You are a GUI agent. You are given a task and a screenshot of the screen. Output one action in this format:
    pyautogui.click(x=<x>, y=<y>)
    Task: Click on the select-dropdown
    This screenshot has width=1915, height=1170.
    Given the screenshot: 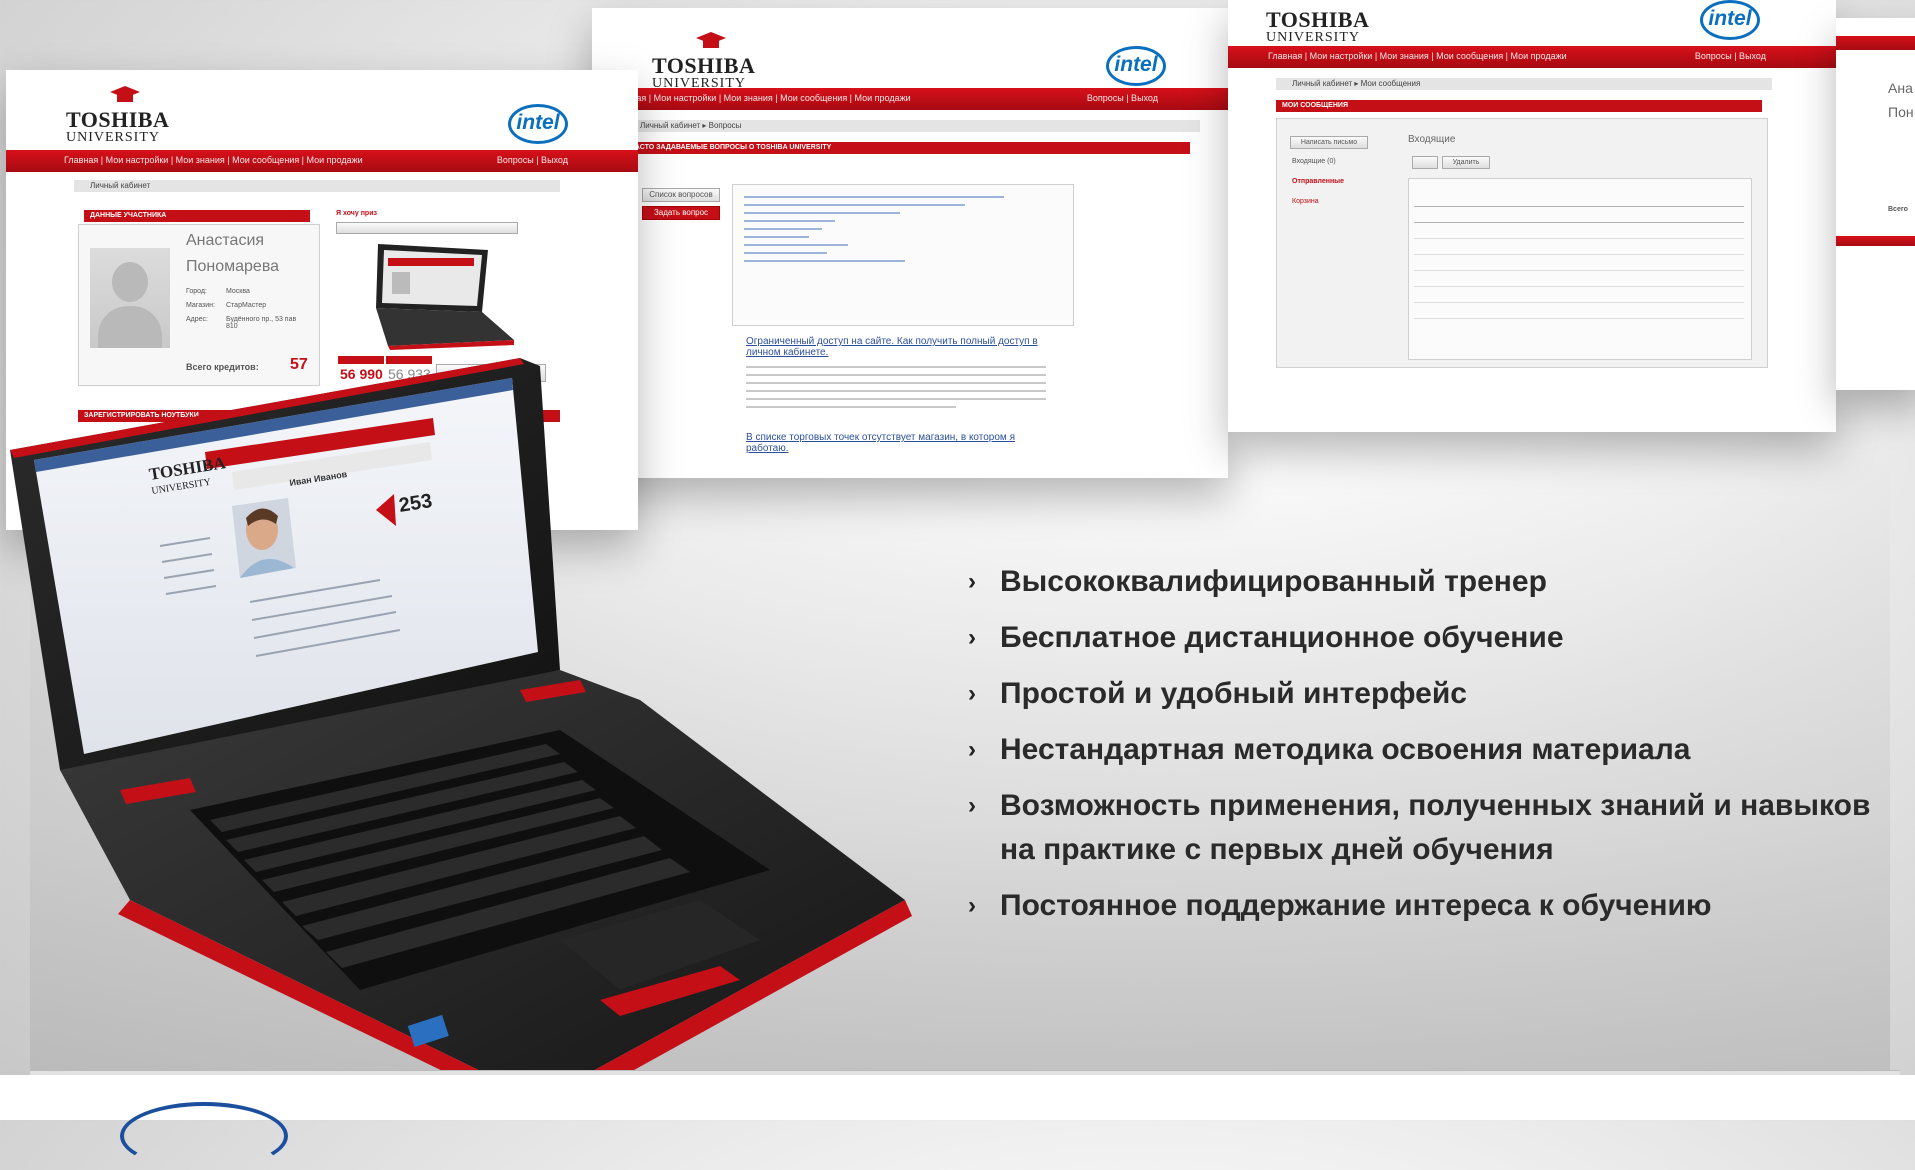 What is the action you would take?
    pyautogui.click(x=1425, y=162)
    